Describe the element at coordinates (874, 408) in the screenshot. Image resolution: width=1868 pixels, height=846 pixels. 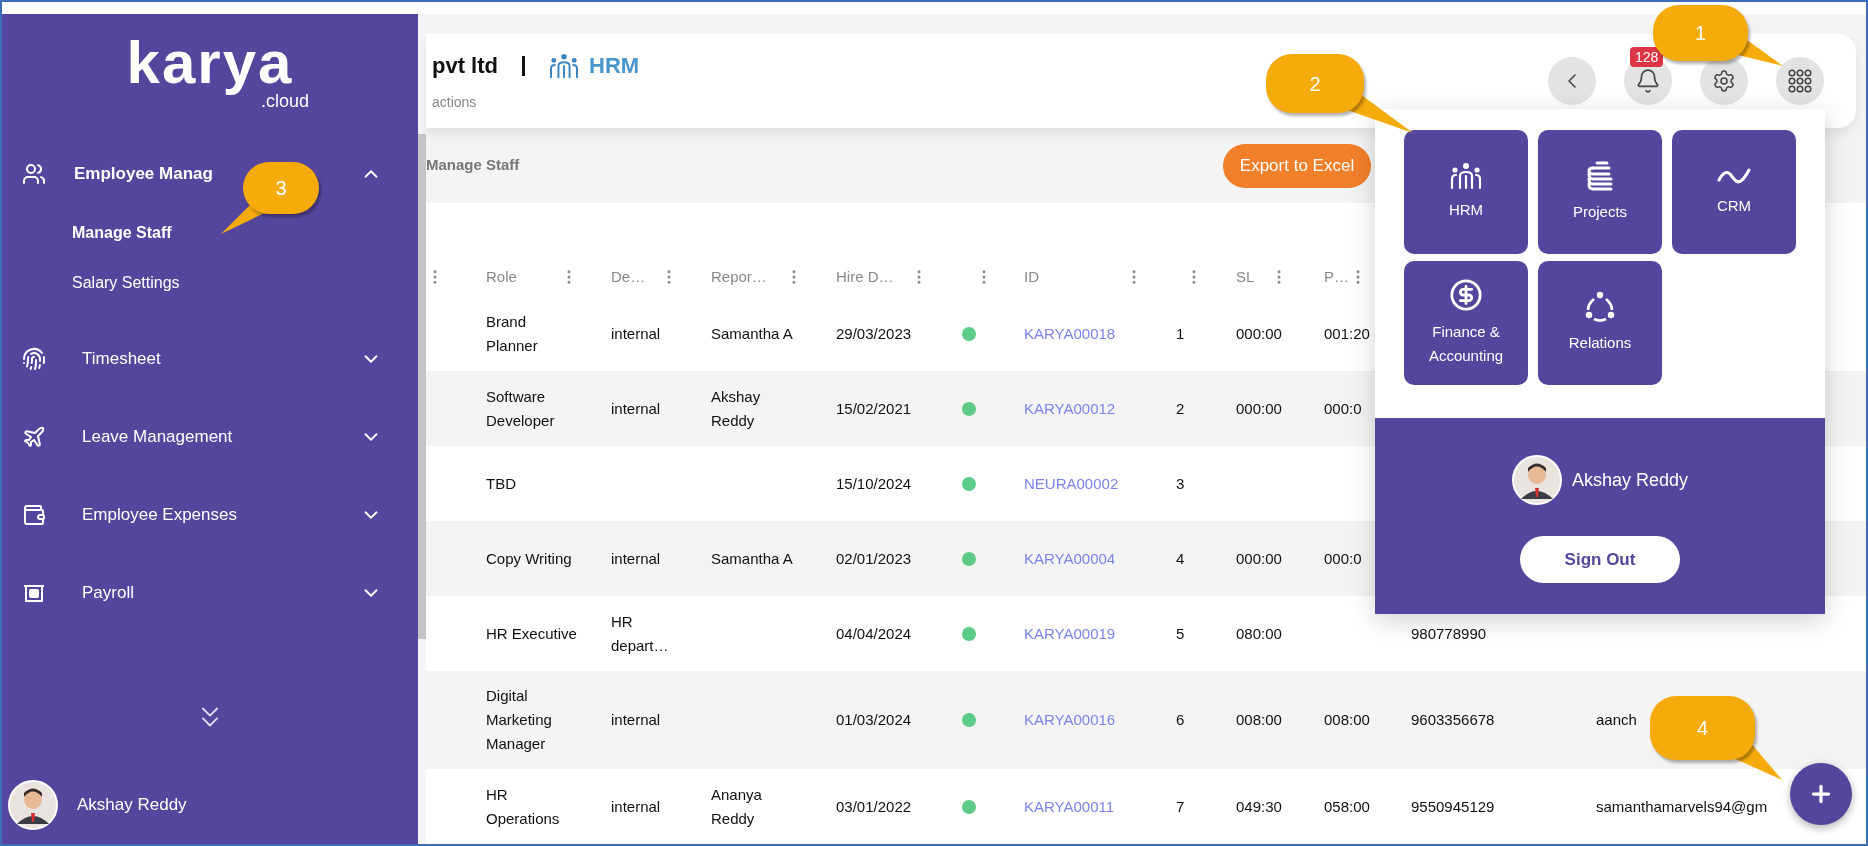
I see `table-cell-text: 15/02/2021` at that location.